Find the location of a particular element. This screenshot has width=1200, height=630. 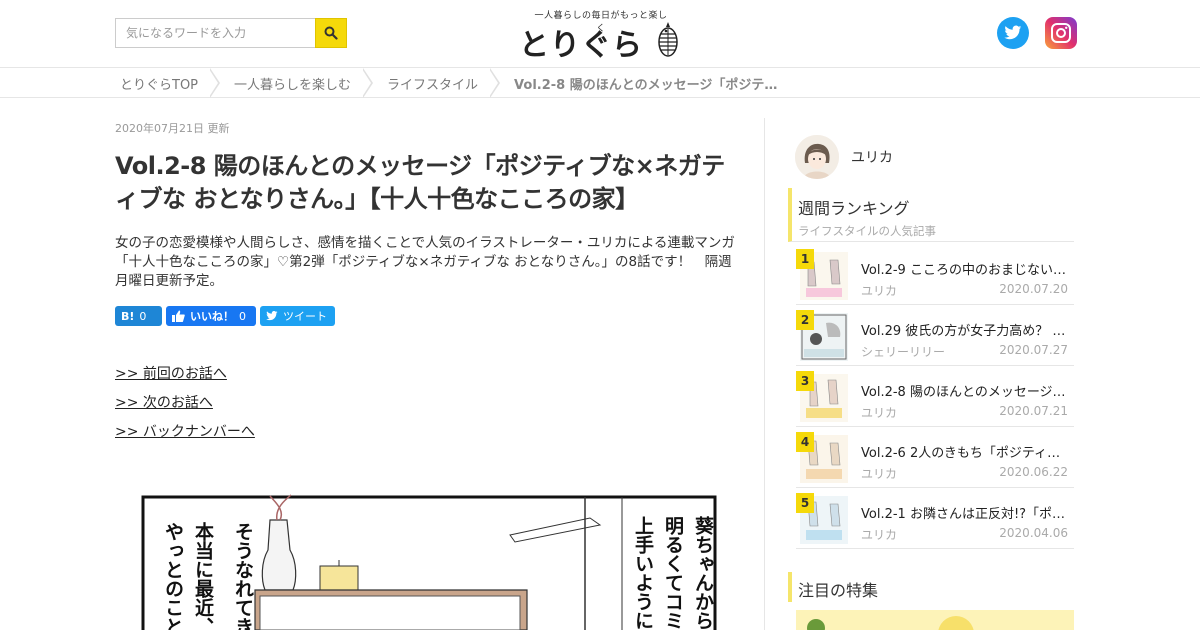

episode-links: >> 前回のお話へ >> 次のお話へ >> バックナンバーへ is located at coordinates (185, 403).